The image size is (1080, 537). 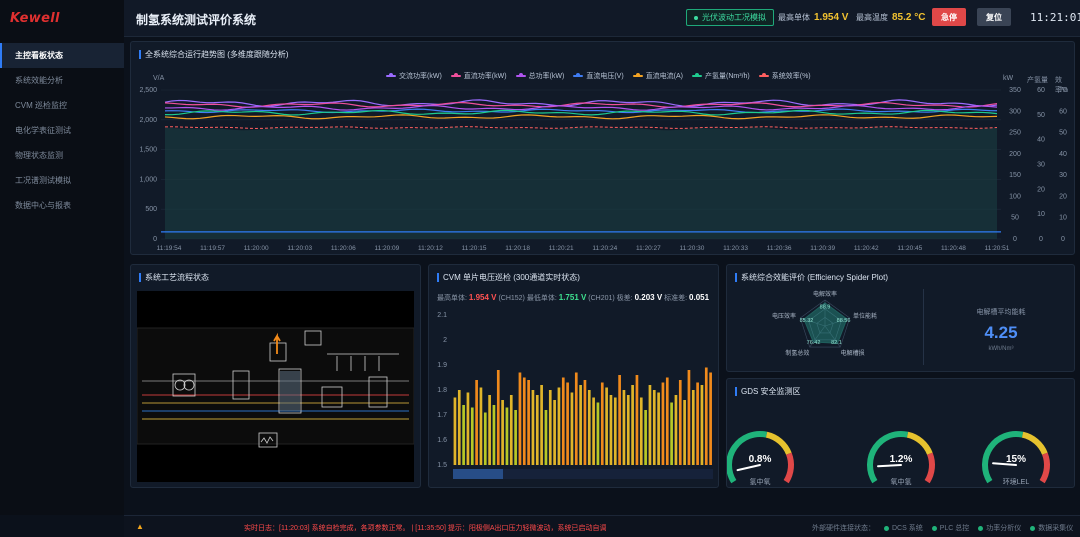 What do you see at coordinates (148, 150) in the screenshot?
I see `y-tick-label: 1,500` at bounding box center [148, 150].